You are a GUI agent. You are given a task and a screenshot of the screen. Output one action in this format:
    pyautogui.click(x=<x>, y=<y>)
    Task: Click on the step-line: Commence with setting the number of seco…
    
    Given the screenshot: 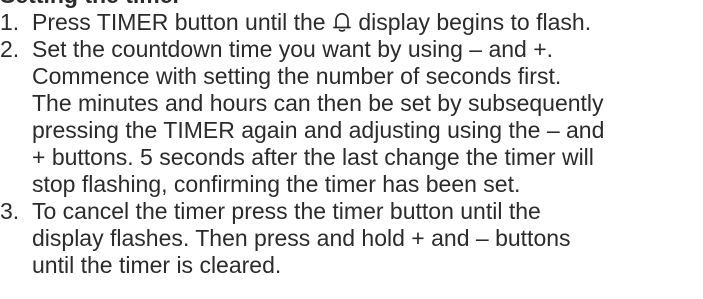 What is the action you would take?
    pyautogui.click(x=297, y=76)
    